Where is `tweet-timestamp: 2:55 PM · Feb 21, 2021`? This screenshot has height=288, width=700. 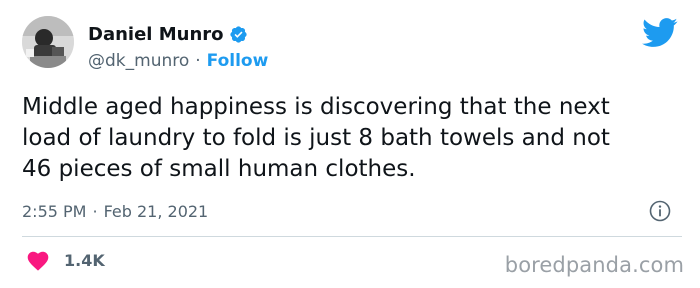
tweet-timestamp: 2:55 PM · Feb 21, 2021 is located at coordinates (115, 211).